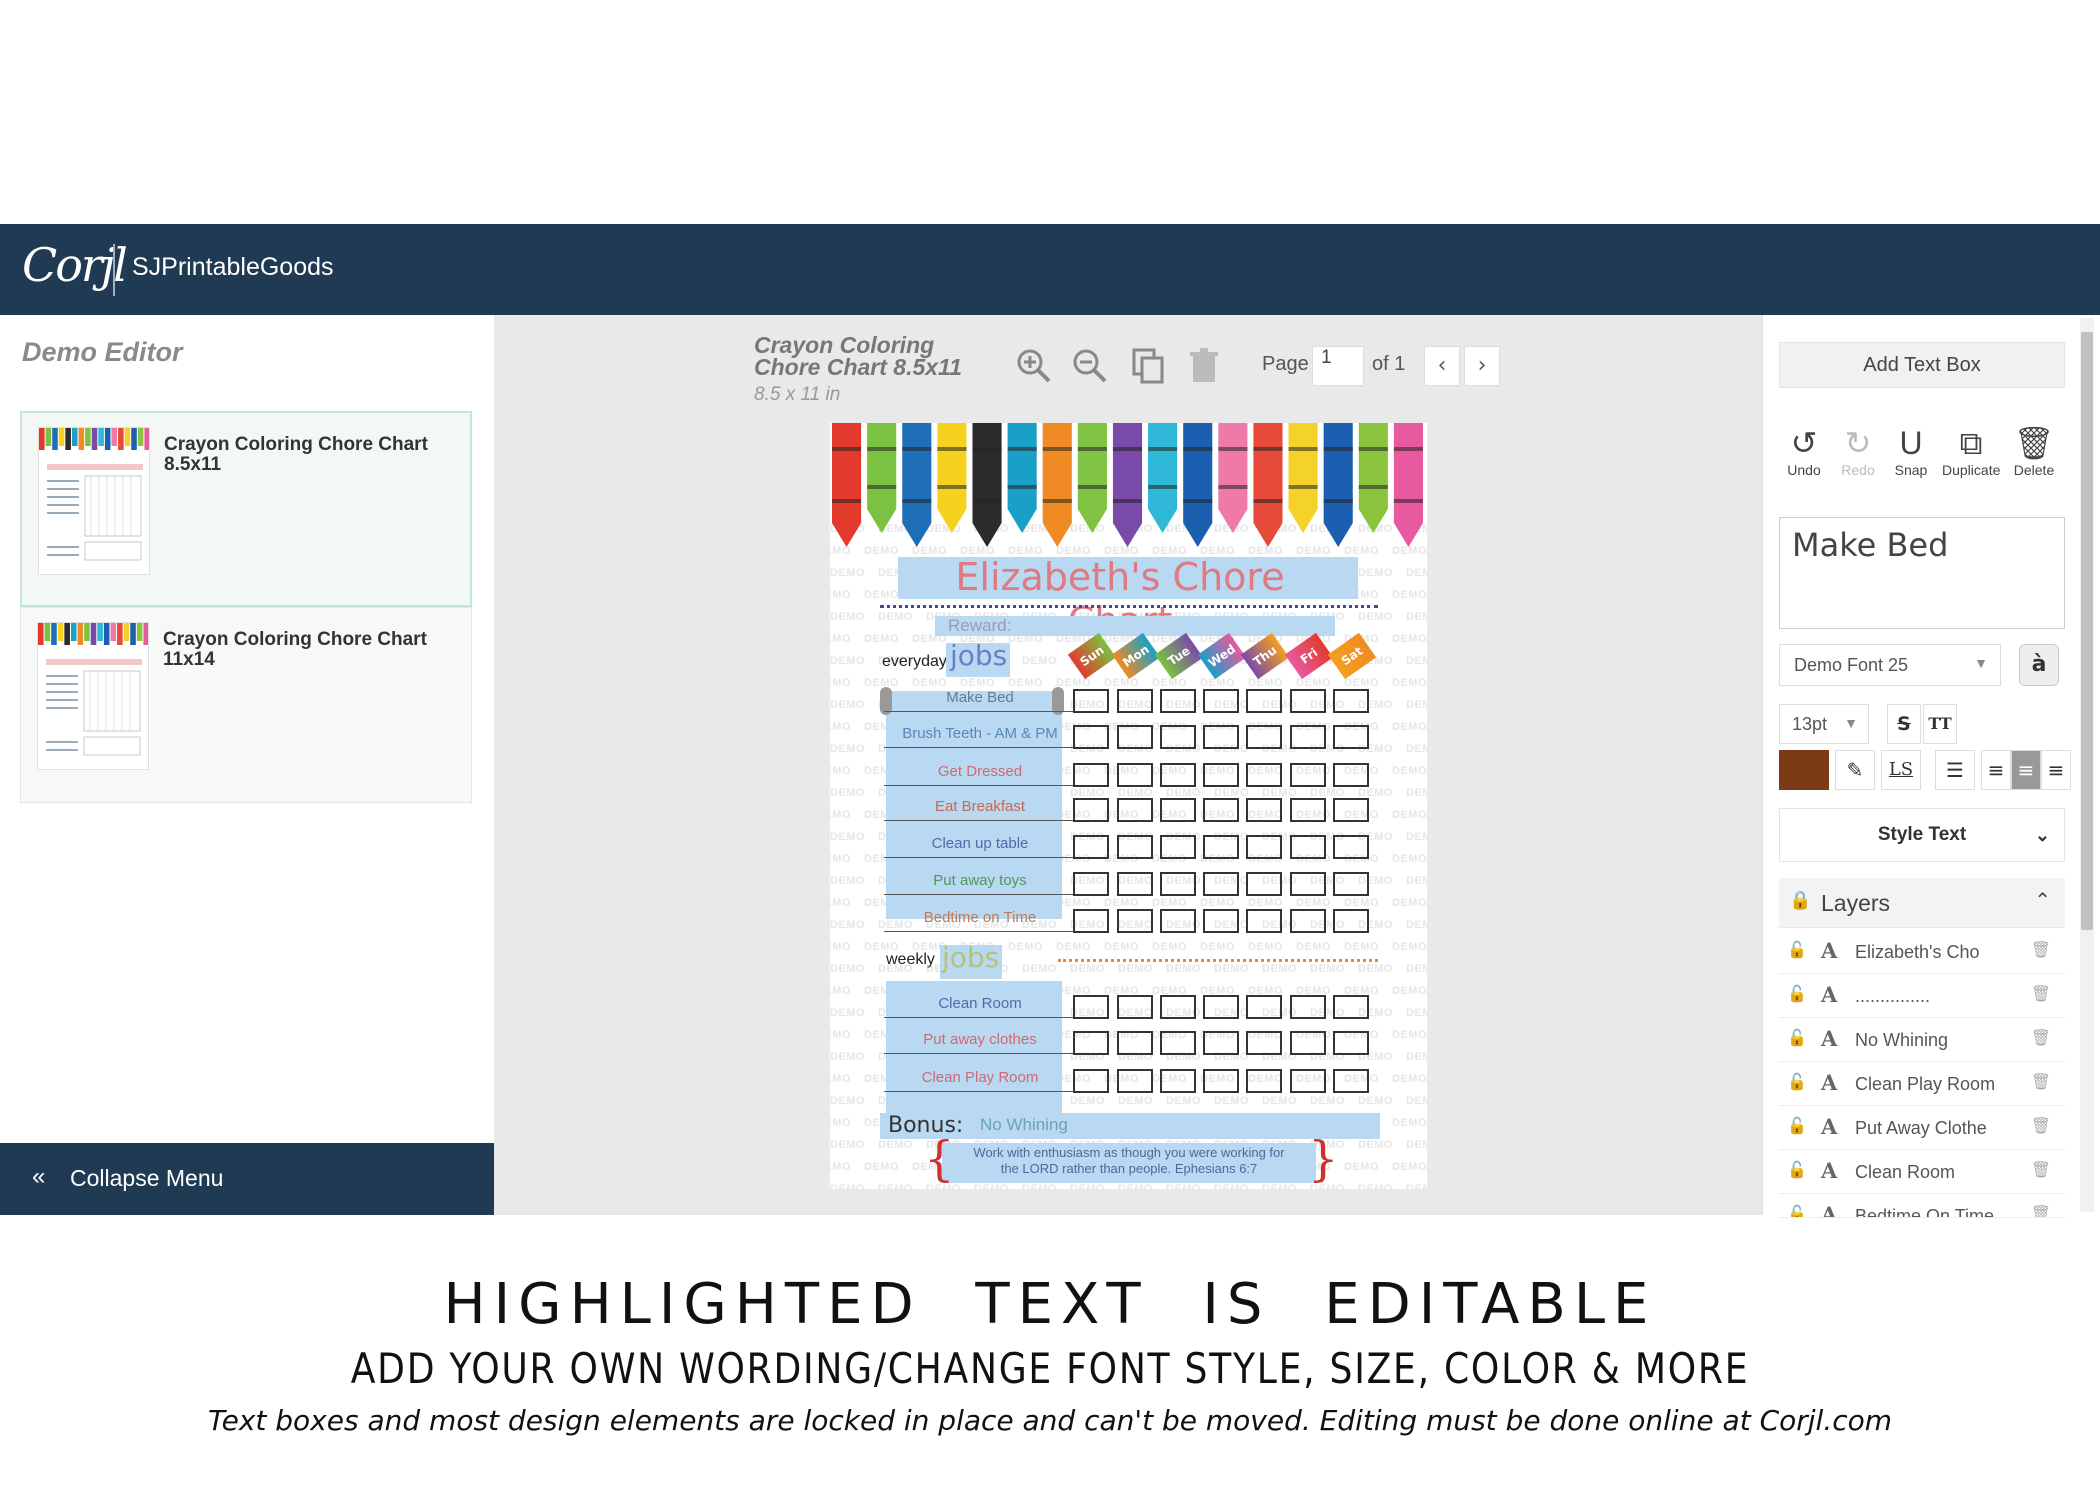 The image size is (2100, 1500). Describe the element at coordinates (246, 509) in the screenshot. I see `template-card-8x11: Crayon Coloring Chore Chart 8.5x11` at that location.